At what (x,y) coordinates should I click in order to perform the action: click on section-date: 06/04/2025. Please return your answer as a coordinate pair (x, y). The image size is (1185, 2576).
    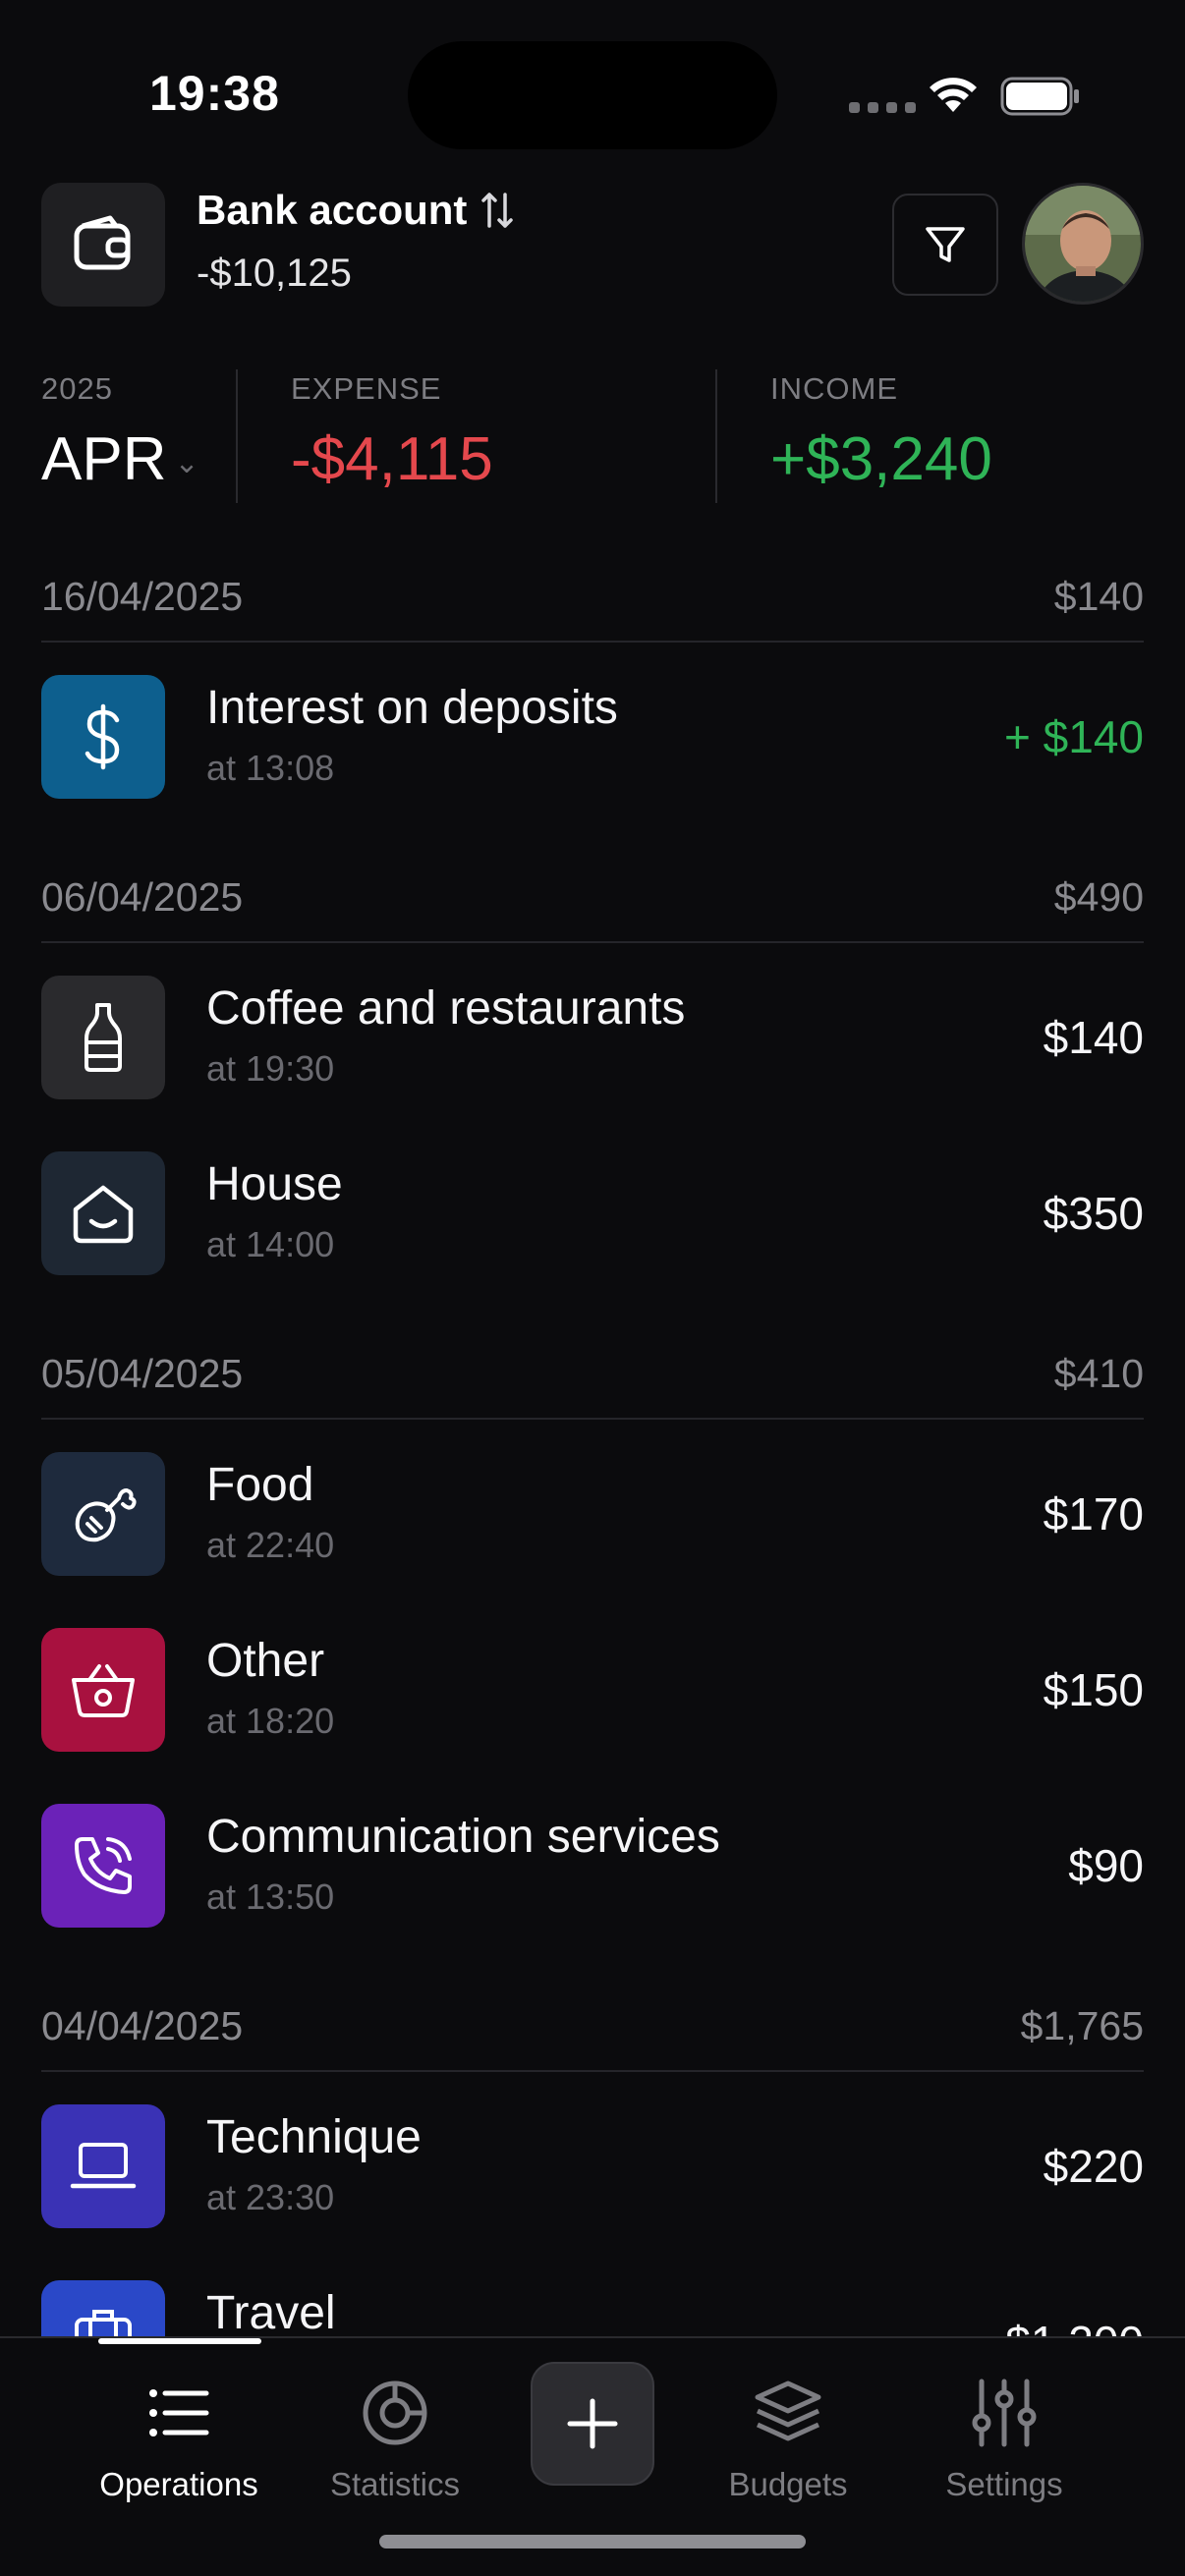
    Looking at the image, I should click on (142, 896).